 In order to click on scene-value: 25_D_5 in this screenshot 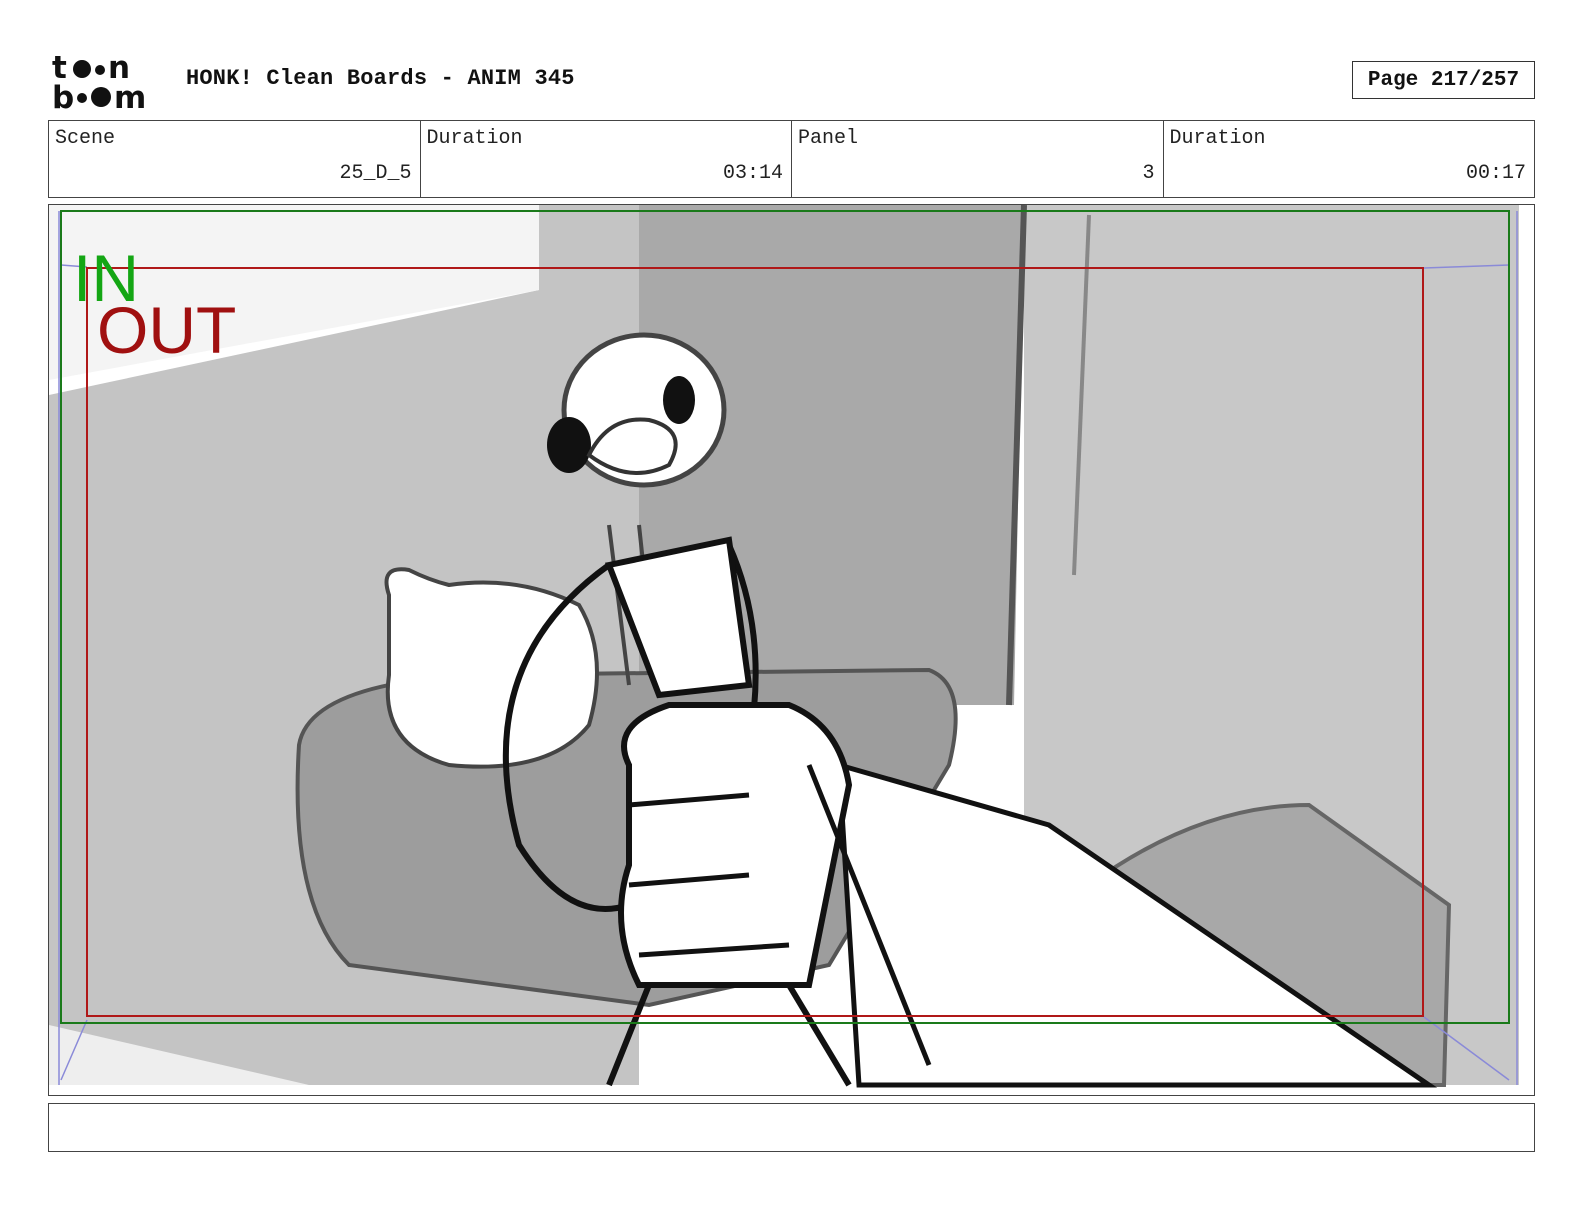, I will do `click(375, 173)`.